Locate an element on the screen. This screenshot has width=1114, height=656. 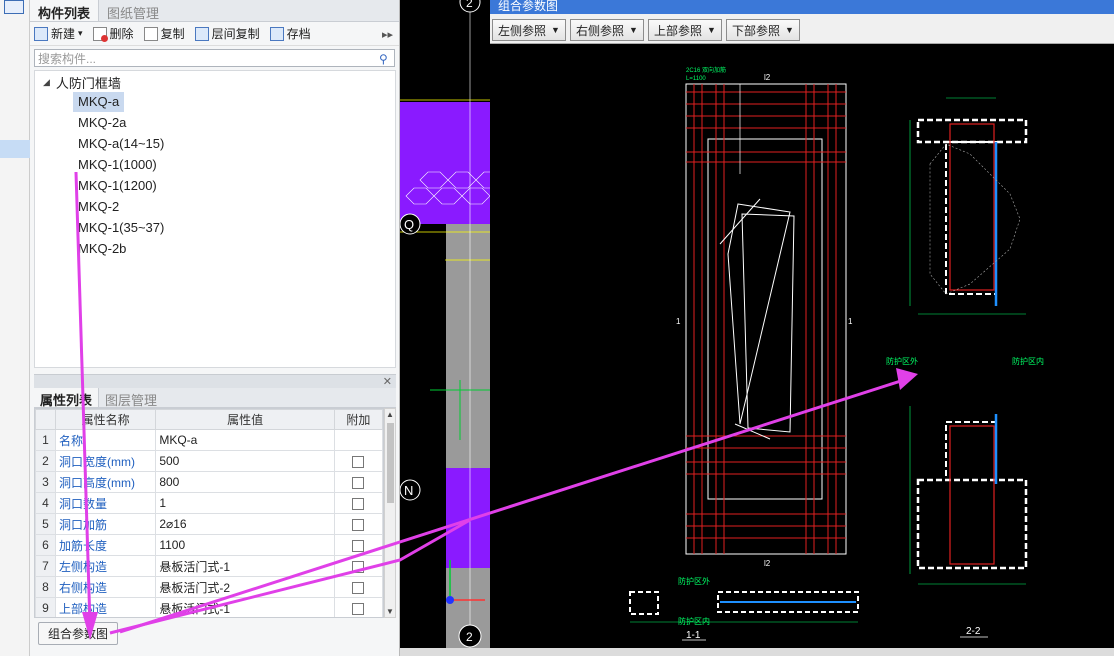
floor-copy-button: 层间复制 is located at coordinates (227, 33).